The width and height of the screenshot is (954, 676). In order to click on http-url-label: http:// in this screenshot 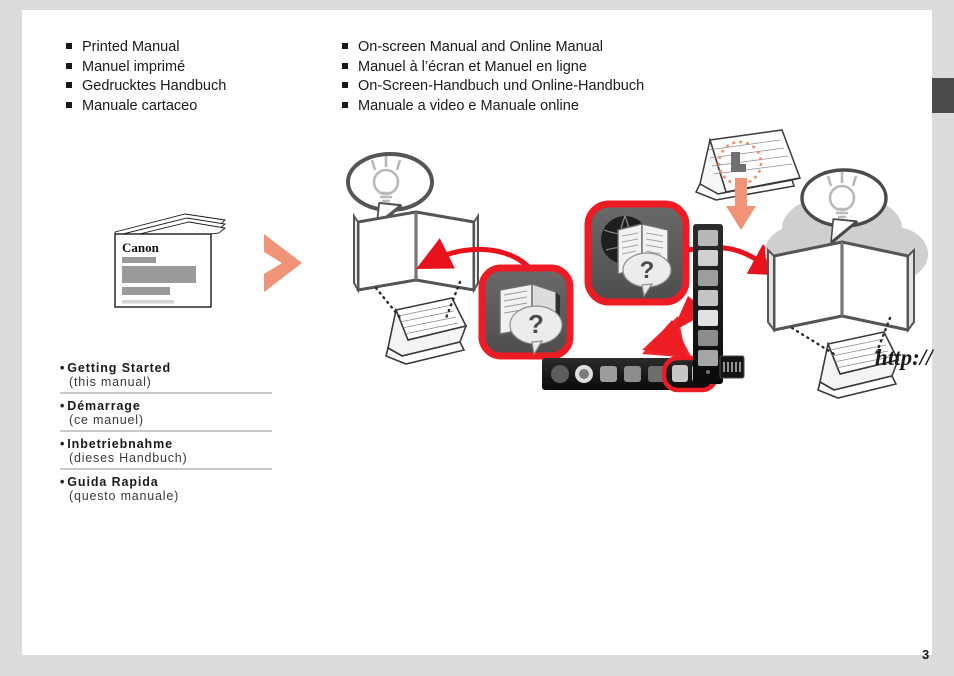, I will do `click(905, 357)`.